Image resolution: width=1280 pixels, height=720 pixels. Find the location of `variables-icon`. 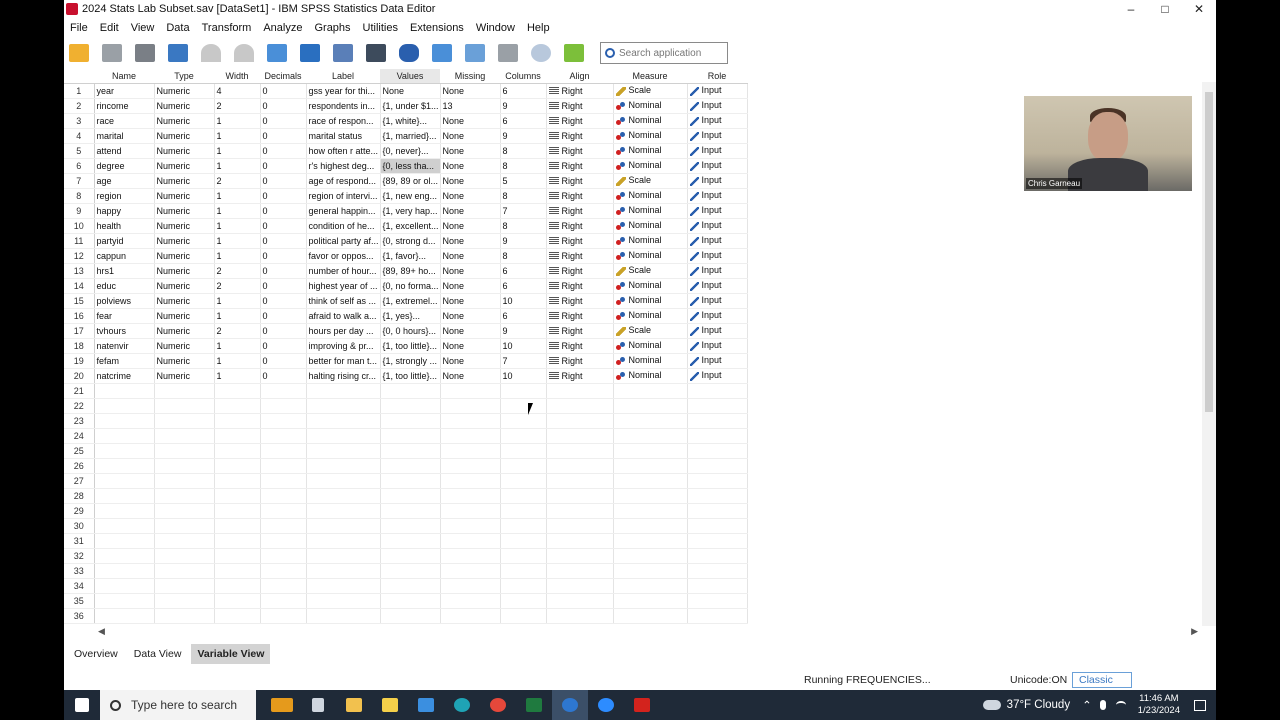

variables-icon is located at coordinates (343, 53).